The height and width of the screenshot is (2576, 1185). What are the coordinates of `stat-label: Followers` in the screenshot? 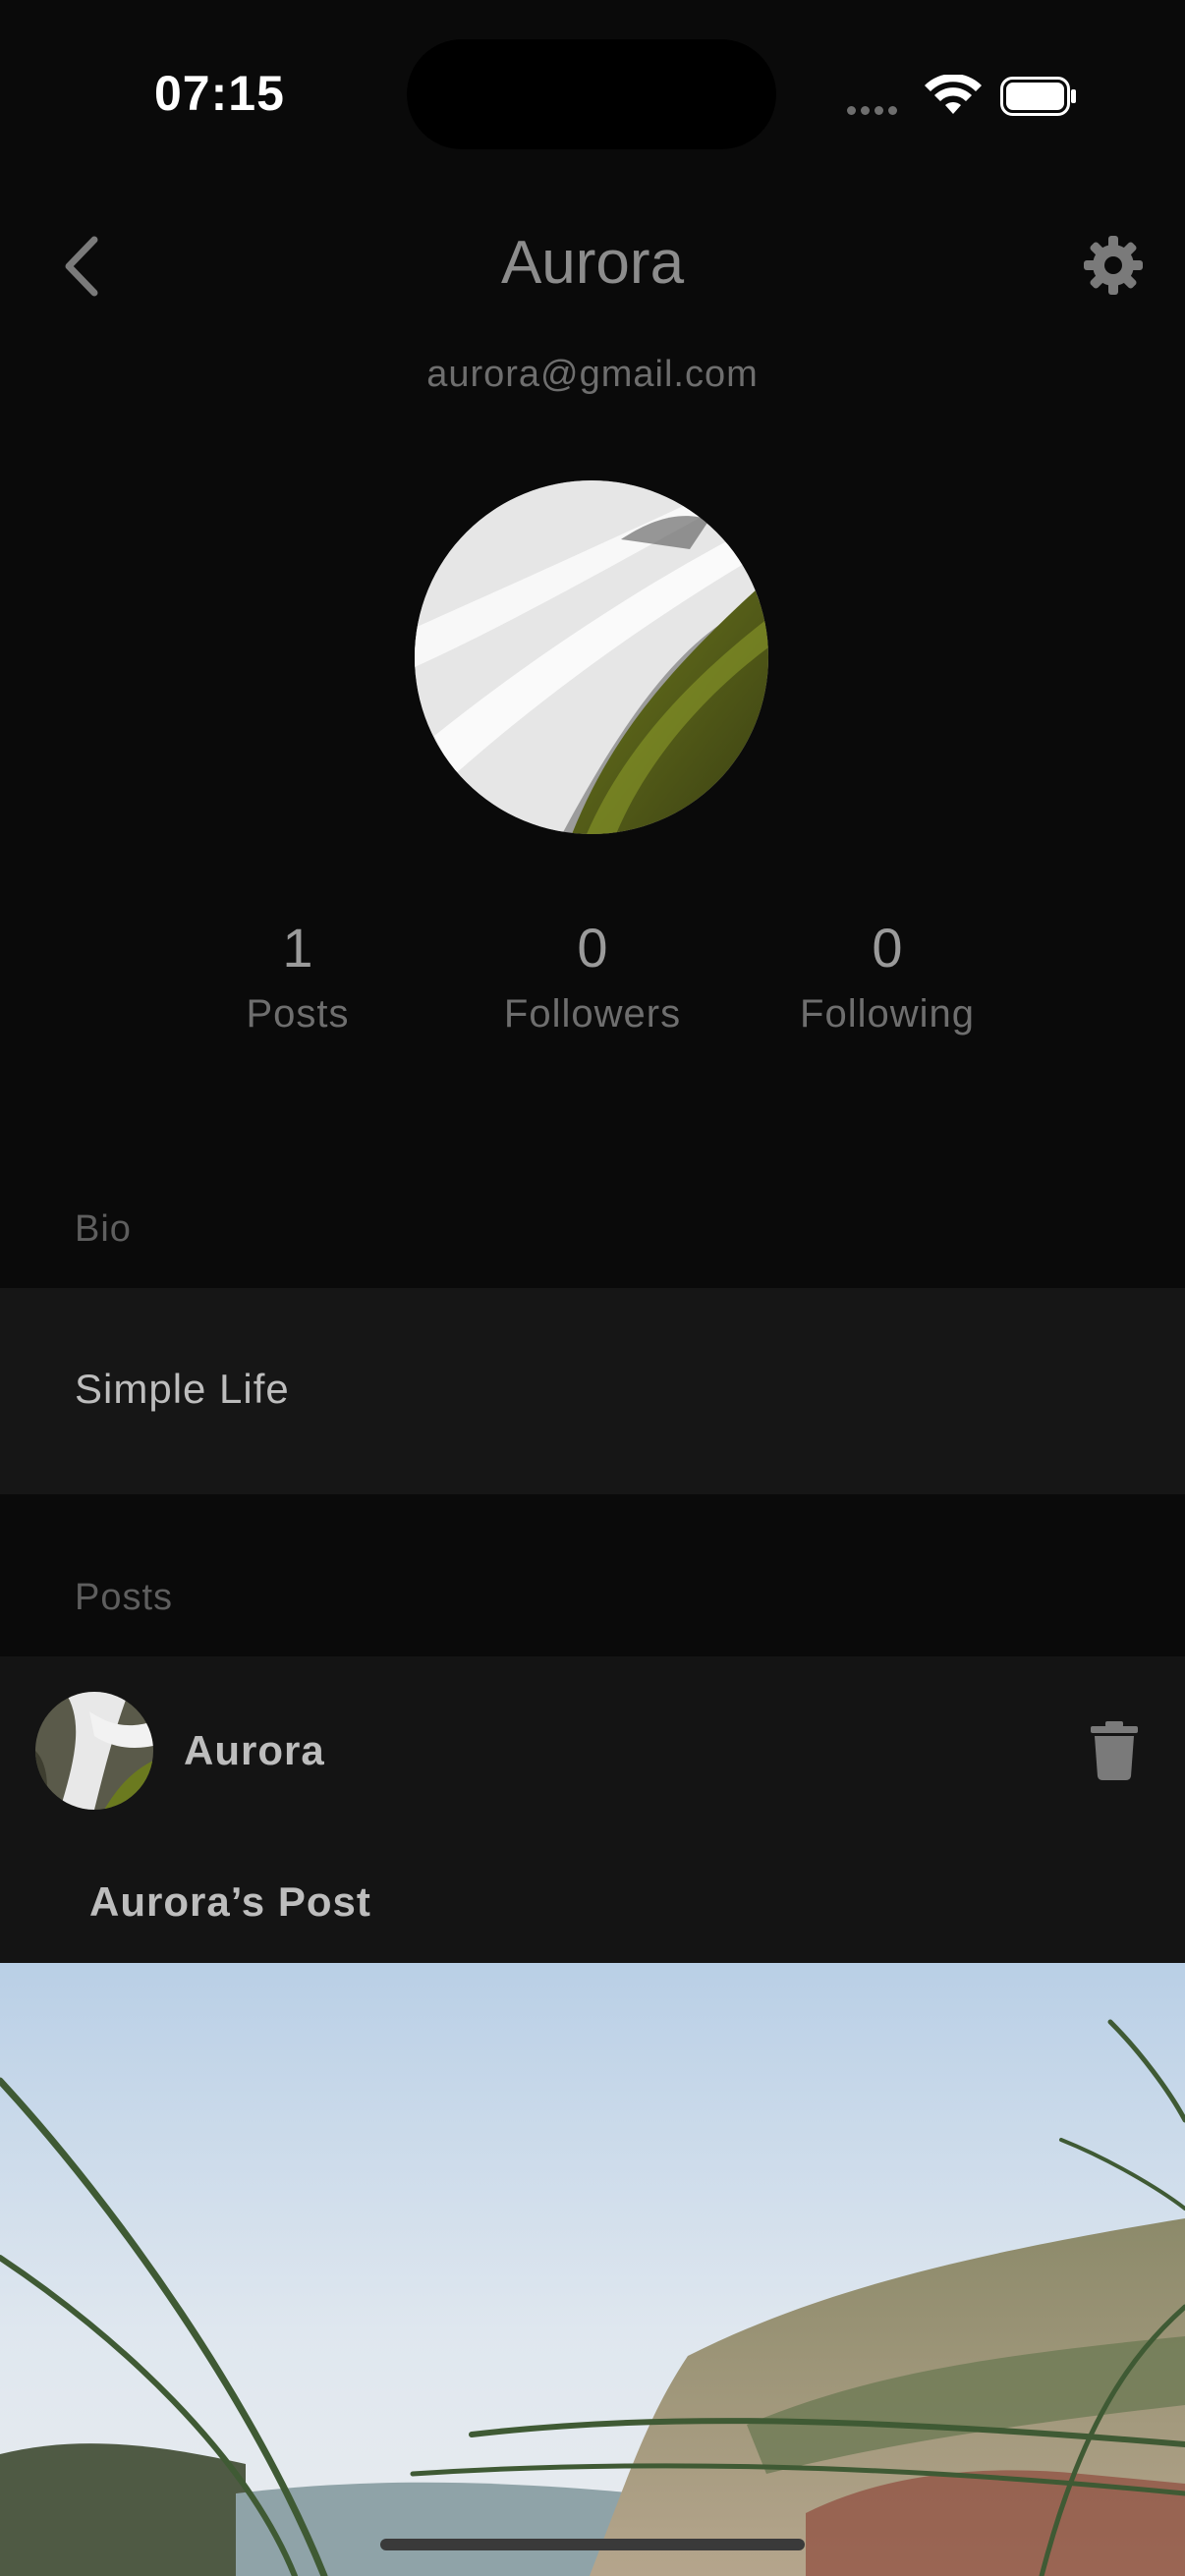 It's located at (592, 1014).